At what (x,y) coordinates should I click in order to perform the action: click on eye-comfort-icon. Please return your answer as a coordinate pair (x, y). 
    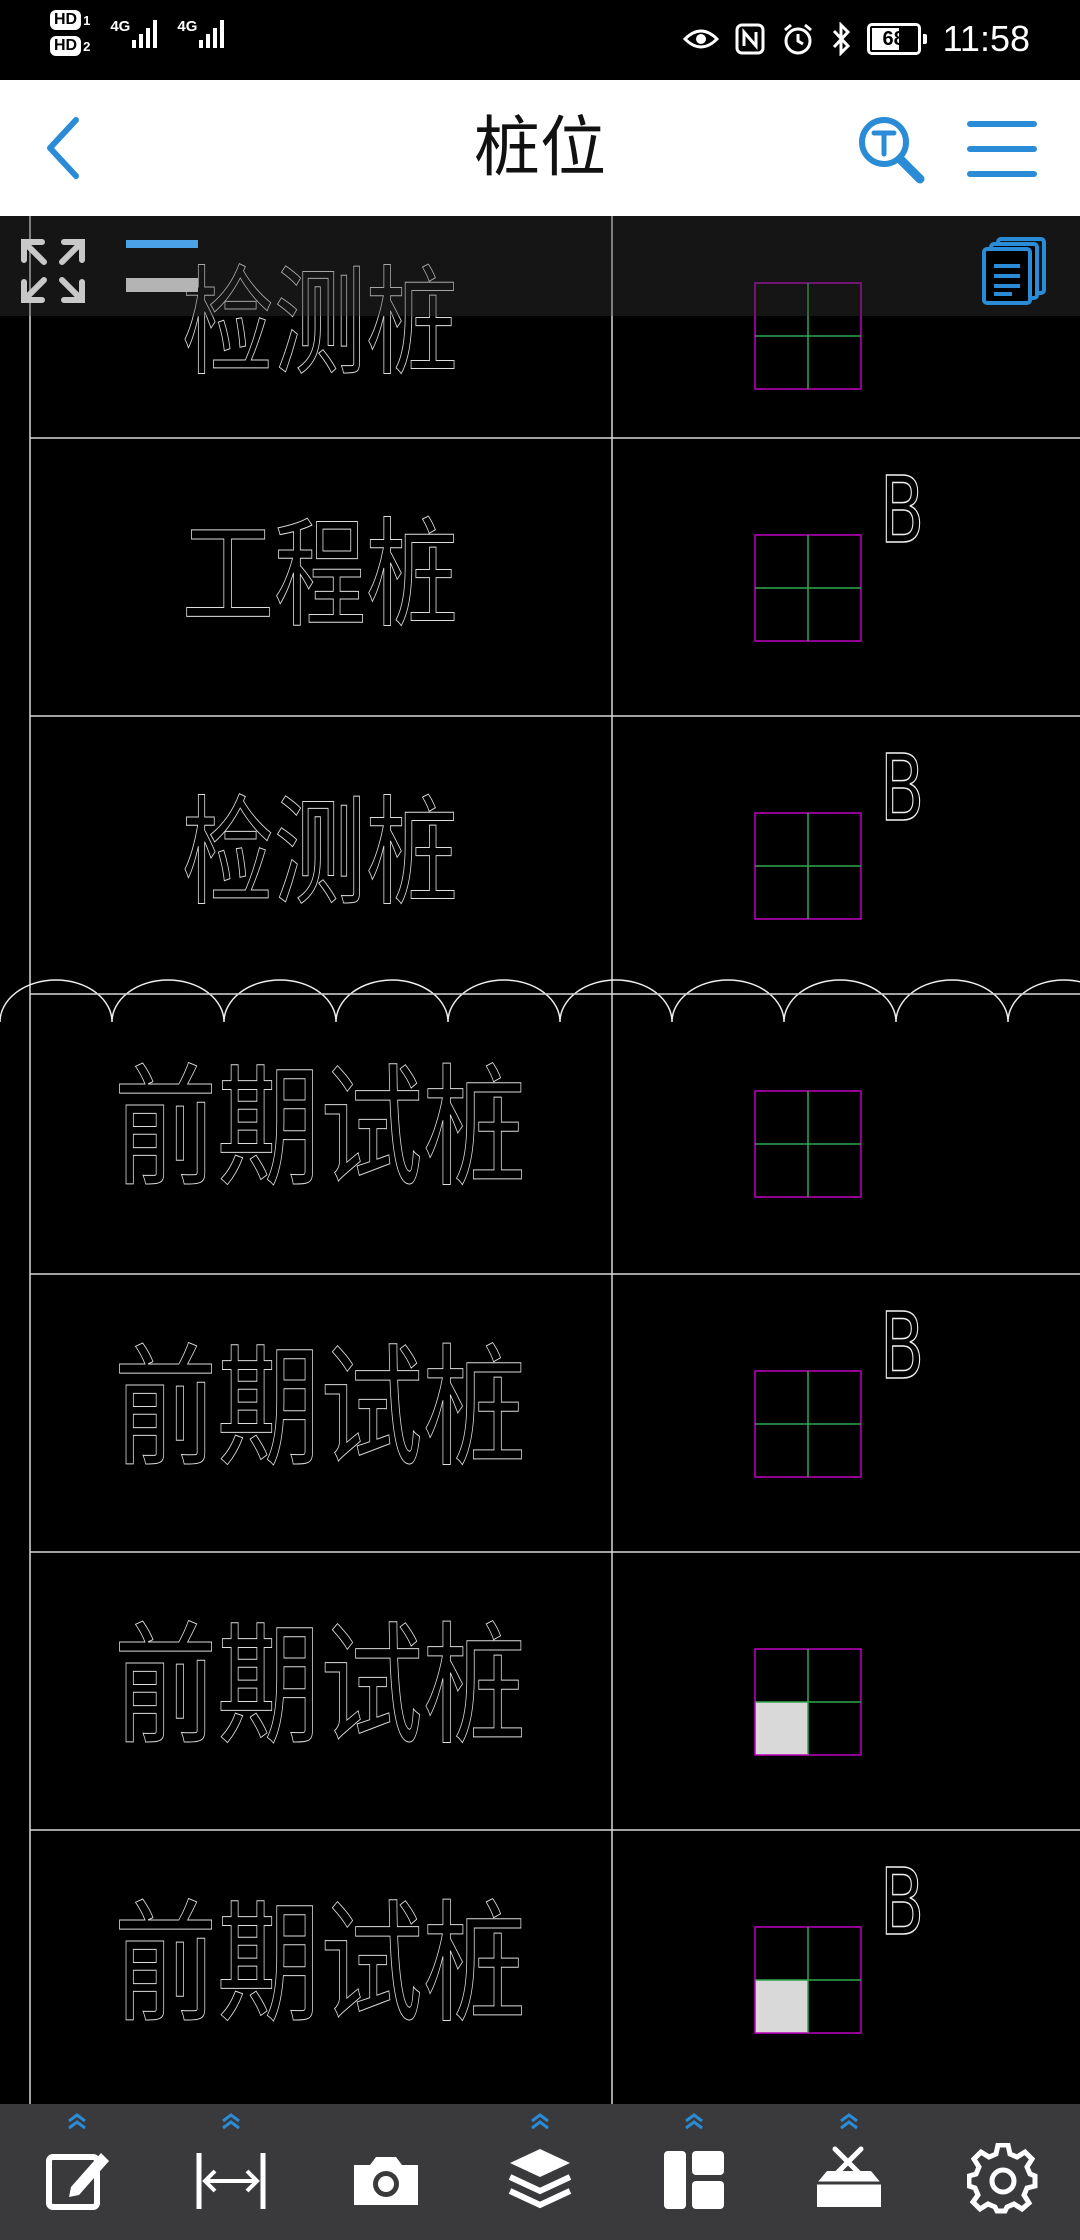
    Looking at the image, I should click on (700, 39).